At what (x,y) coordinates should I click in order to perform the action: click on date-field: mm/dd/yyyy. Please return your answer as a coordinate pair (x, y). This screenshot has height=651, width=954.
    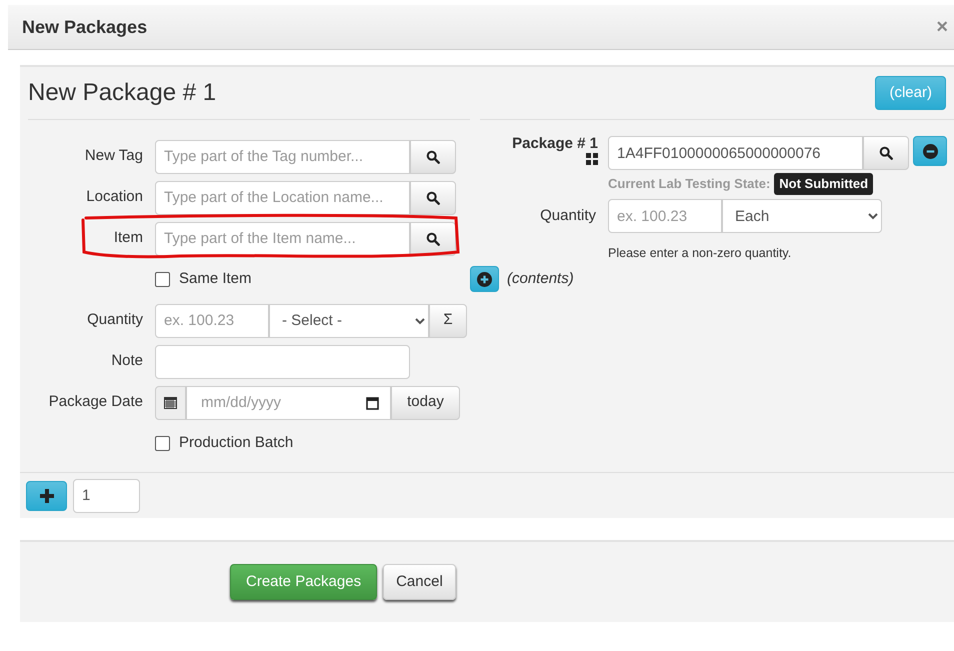
    Looking at the image, I should click on (288, 403).